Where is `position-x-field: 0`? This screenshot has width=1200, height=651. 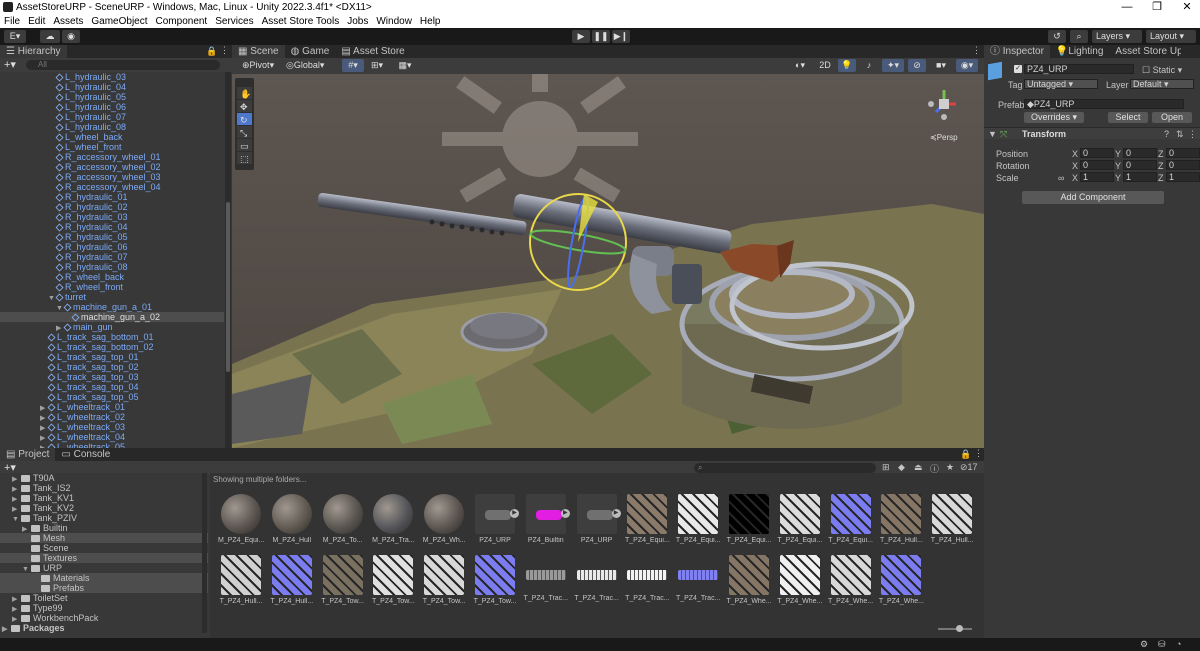
position-x-field: 0 is located at coordinates (1097, 153).